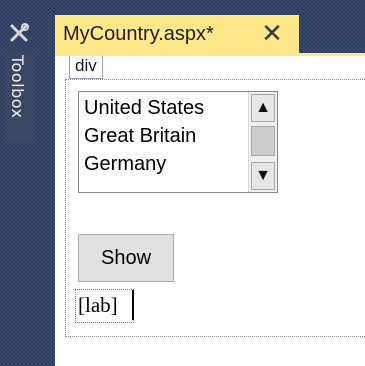  I want to click on toolbox-label: Toolbox, so click(17, 87).